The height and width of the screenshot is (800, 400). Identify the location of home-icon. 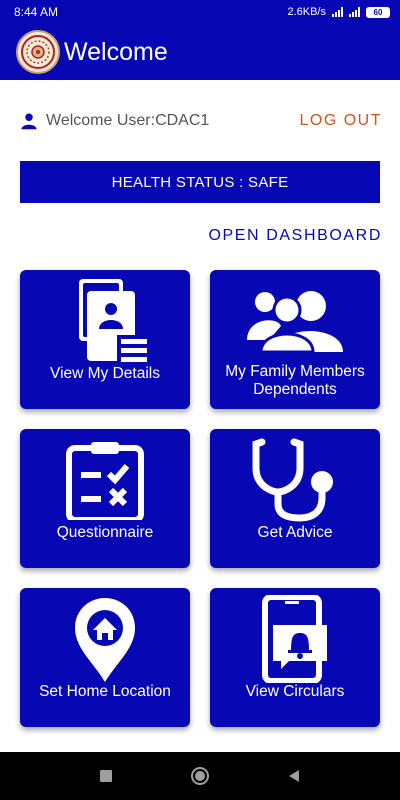
(200, 776).